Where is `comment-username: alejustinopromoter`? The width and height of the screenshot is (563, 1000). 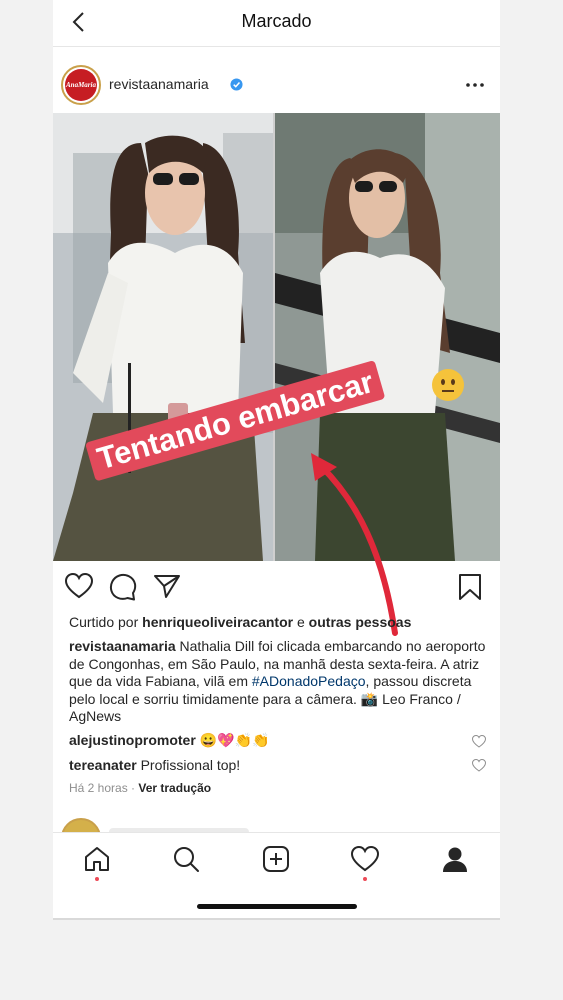
comment-username: alejustinopromoter is located at coordinates (132, 740).